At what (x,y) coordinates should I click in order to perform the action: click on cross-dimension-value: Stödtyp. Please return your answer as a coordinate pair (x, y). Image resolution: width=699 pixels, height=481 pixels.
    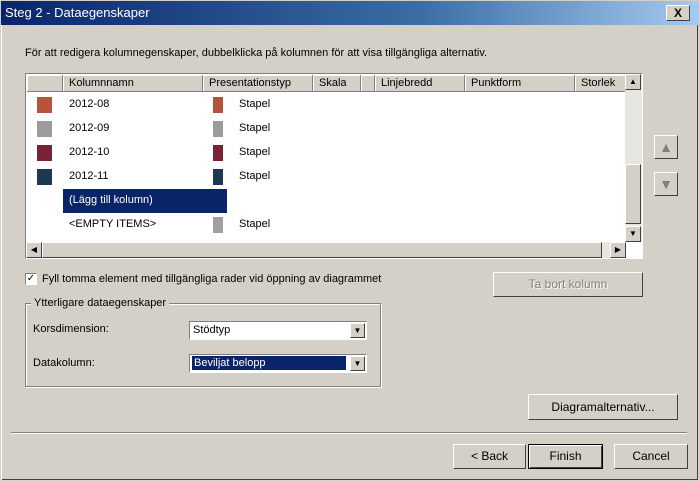
    Looking at the image, I should click on (212, 330).